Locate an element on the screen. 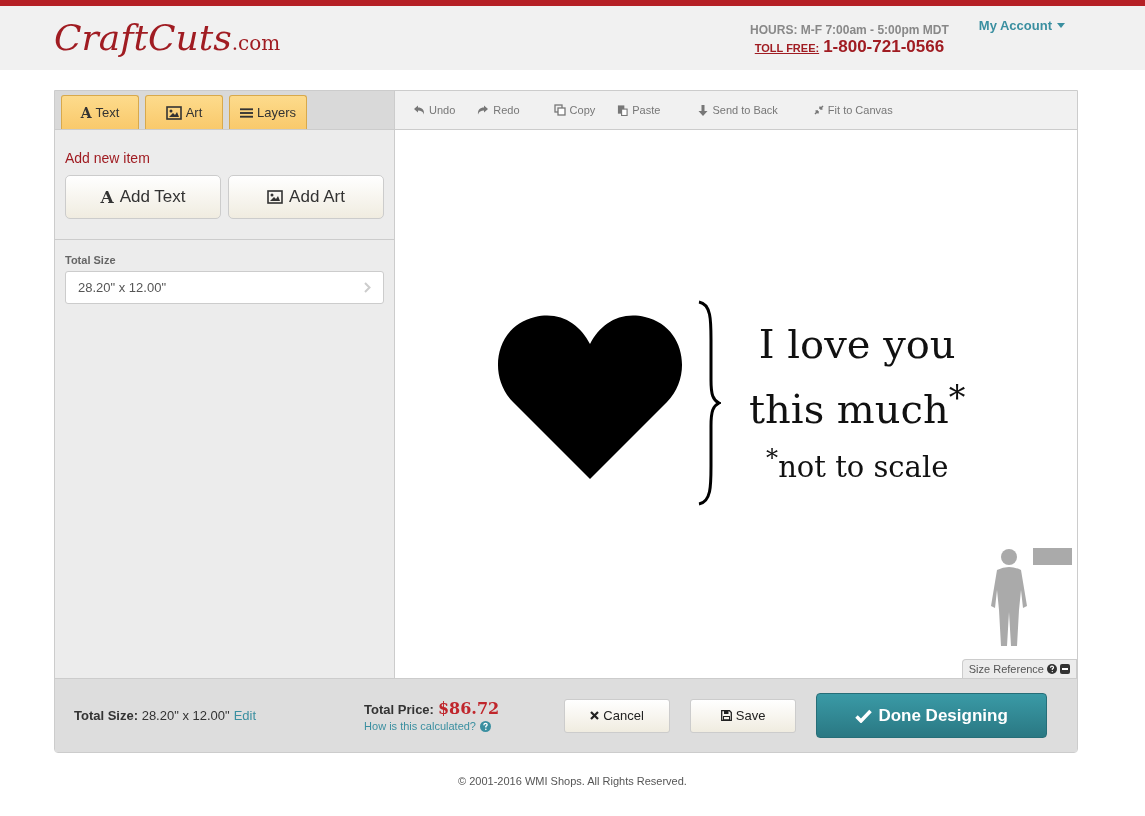  help-icon is located at coordinates (1052, 669).